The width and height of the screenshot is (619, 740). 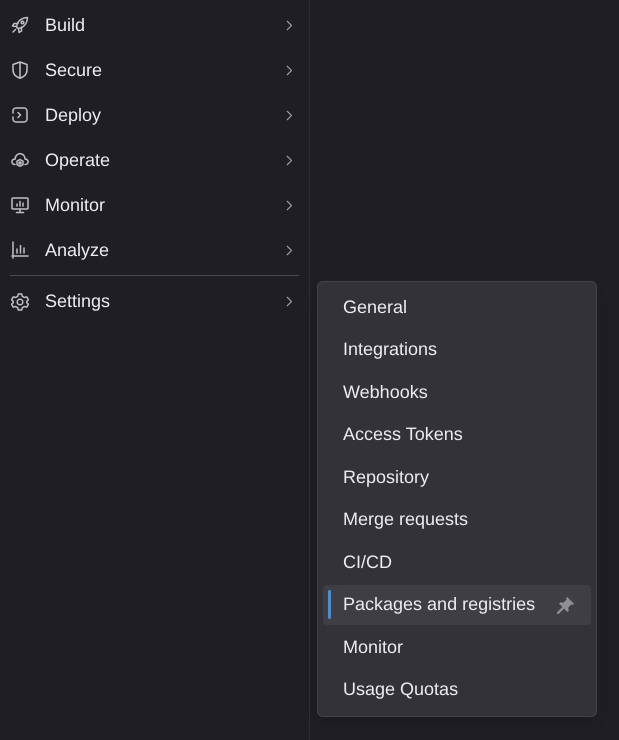 I want to click on shield-icon, so click(x=20, y=70).